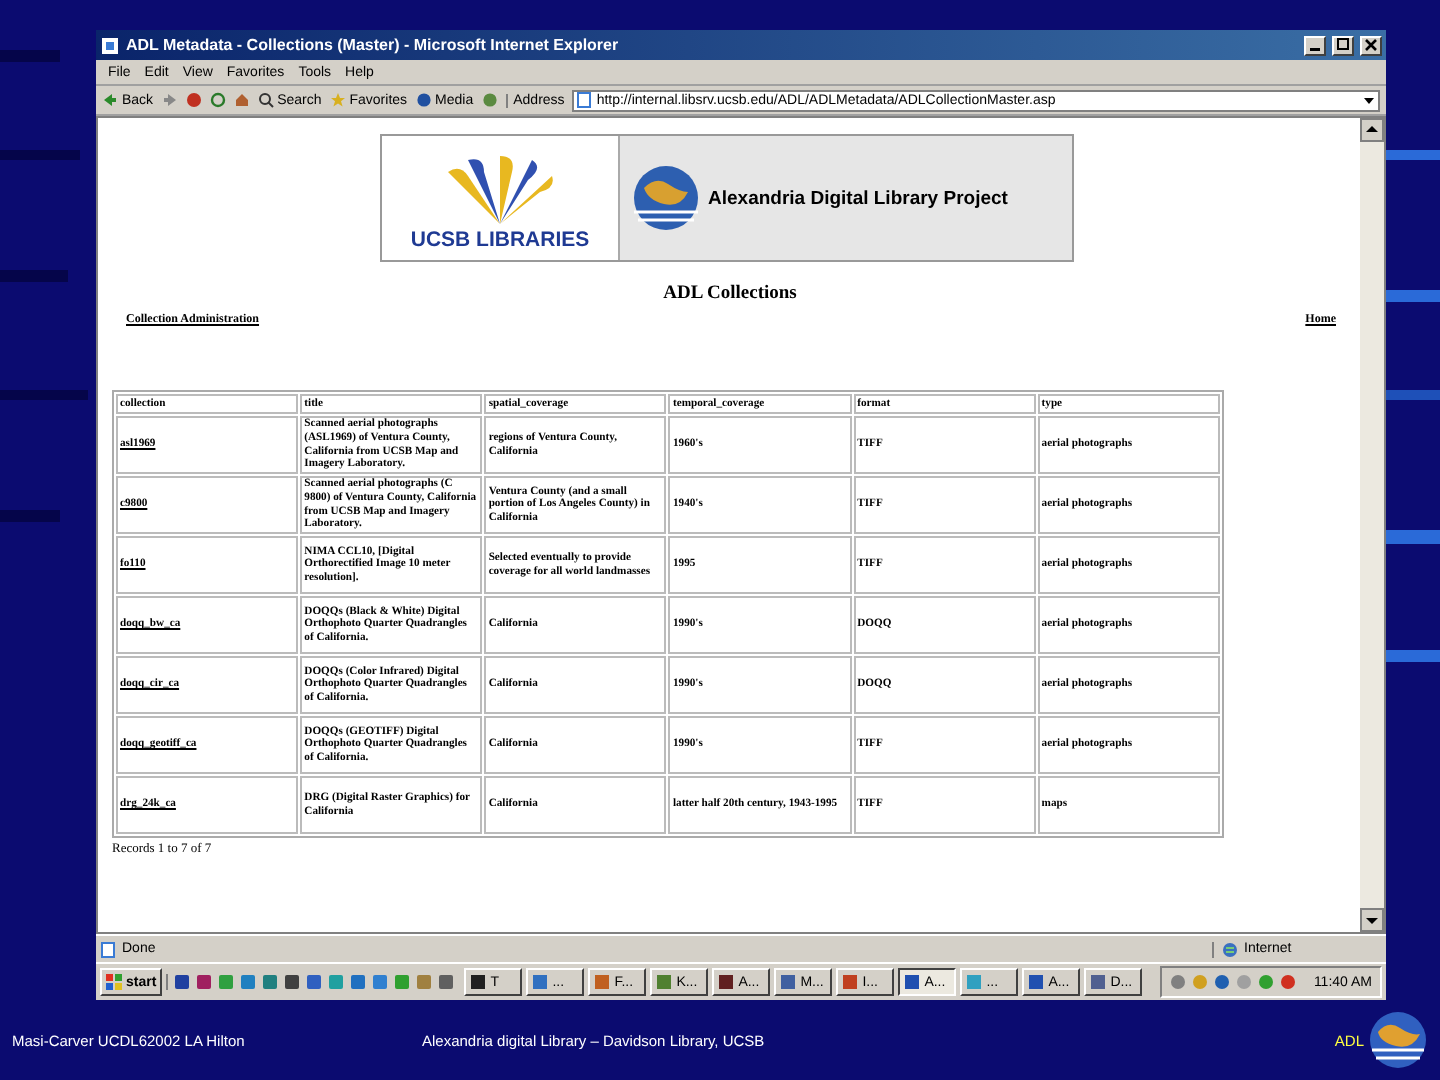 The height and width of the screenshot is (1080, 1440). I want to click on media-icon, so click(423, 100).